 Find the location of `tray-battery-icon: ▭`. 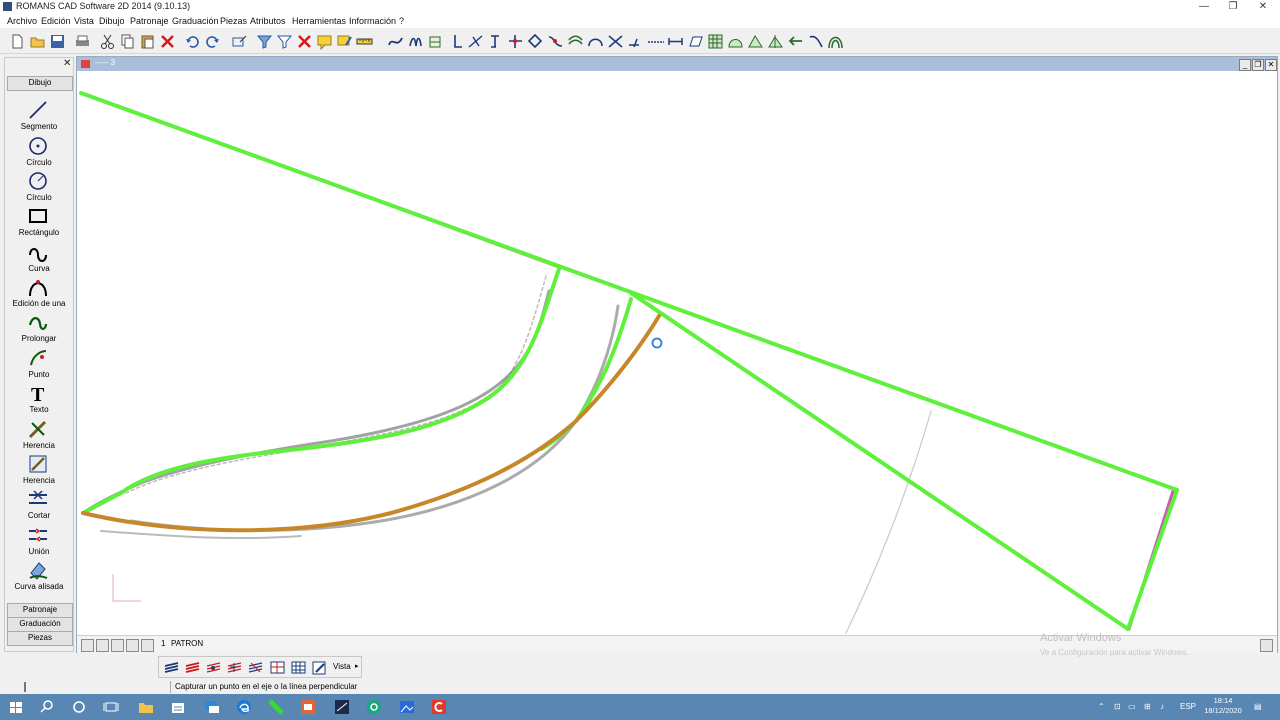

tray-battery-icon: ▭ is located at coordinates (1132, 706).